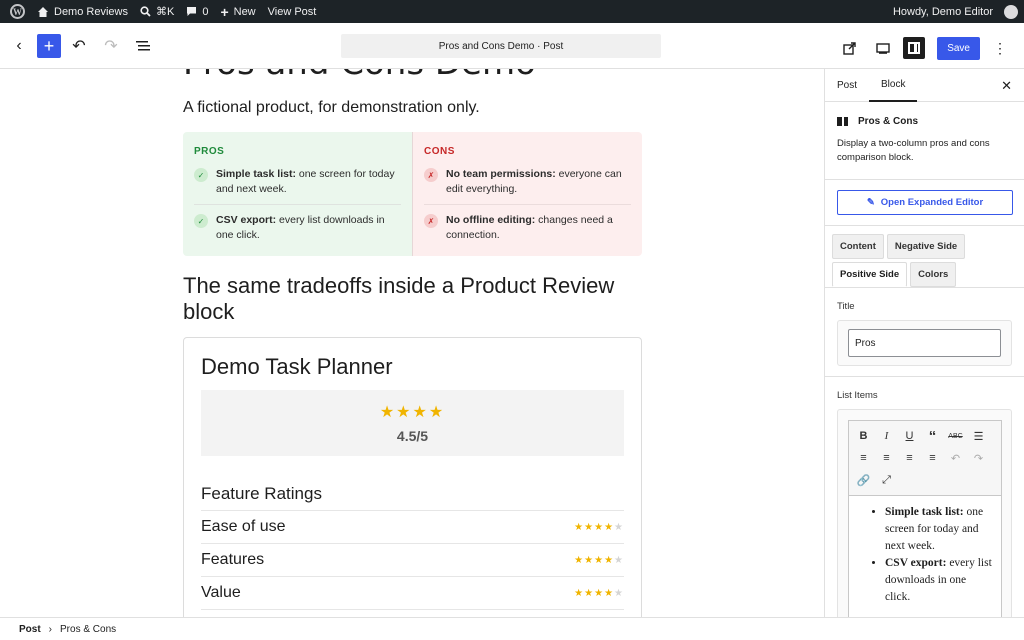  I want to click on document-title-bar: Pros and Cons Demo · Post, so click(501, 46).